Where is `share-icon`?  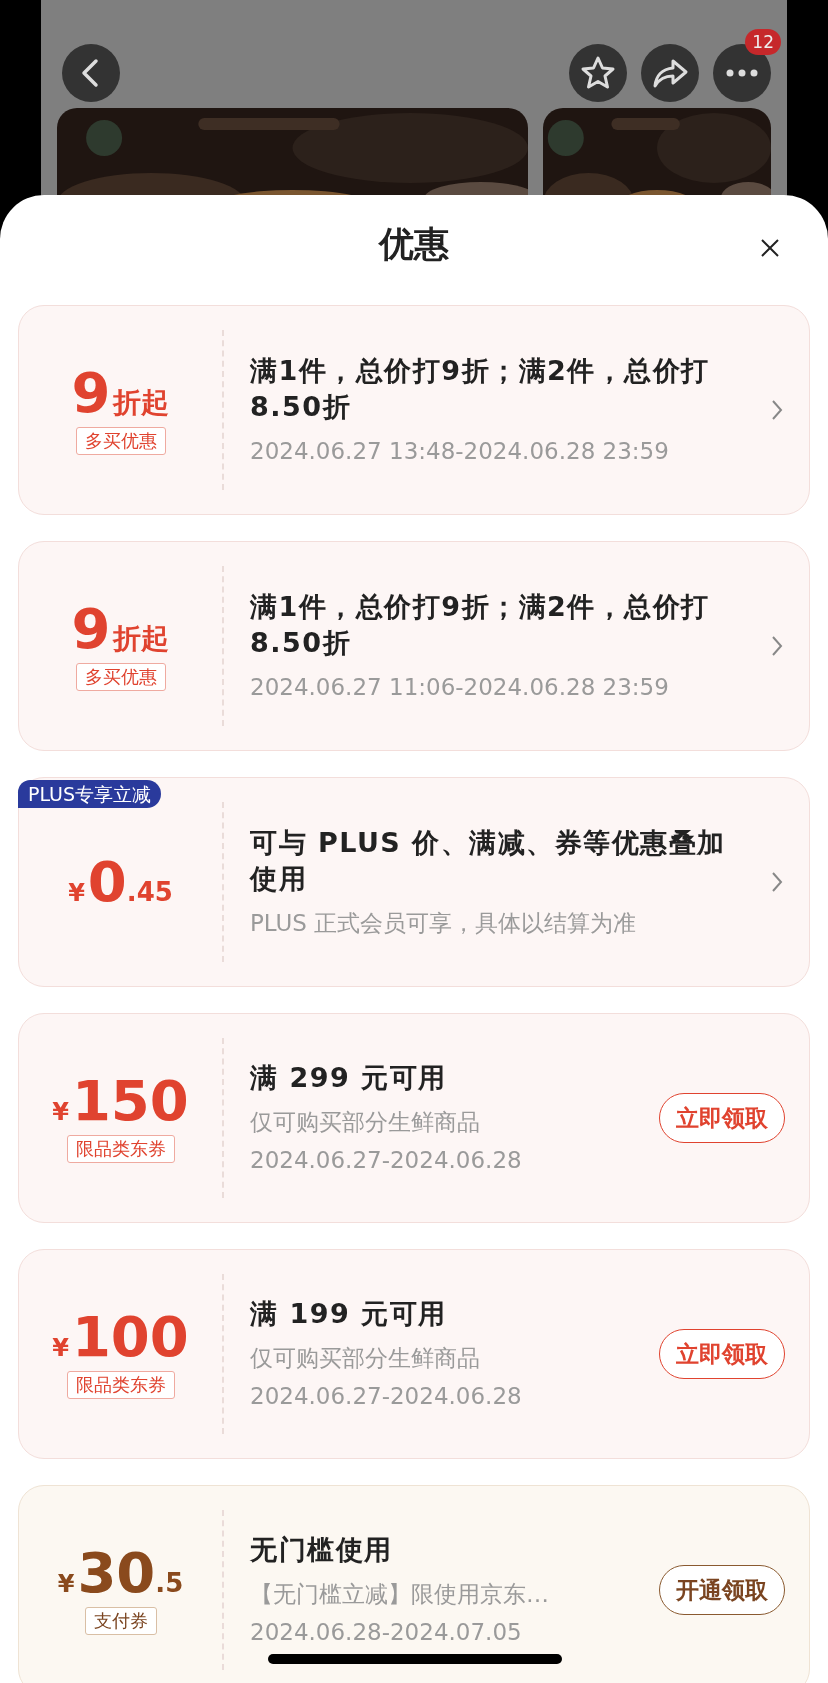
share-icon is located at coordinates (670, 73).